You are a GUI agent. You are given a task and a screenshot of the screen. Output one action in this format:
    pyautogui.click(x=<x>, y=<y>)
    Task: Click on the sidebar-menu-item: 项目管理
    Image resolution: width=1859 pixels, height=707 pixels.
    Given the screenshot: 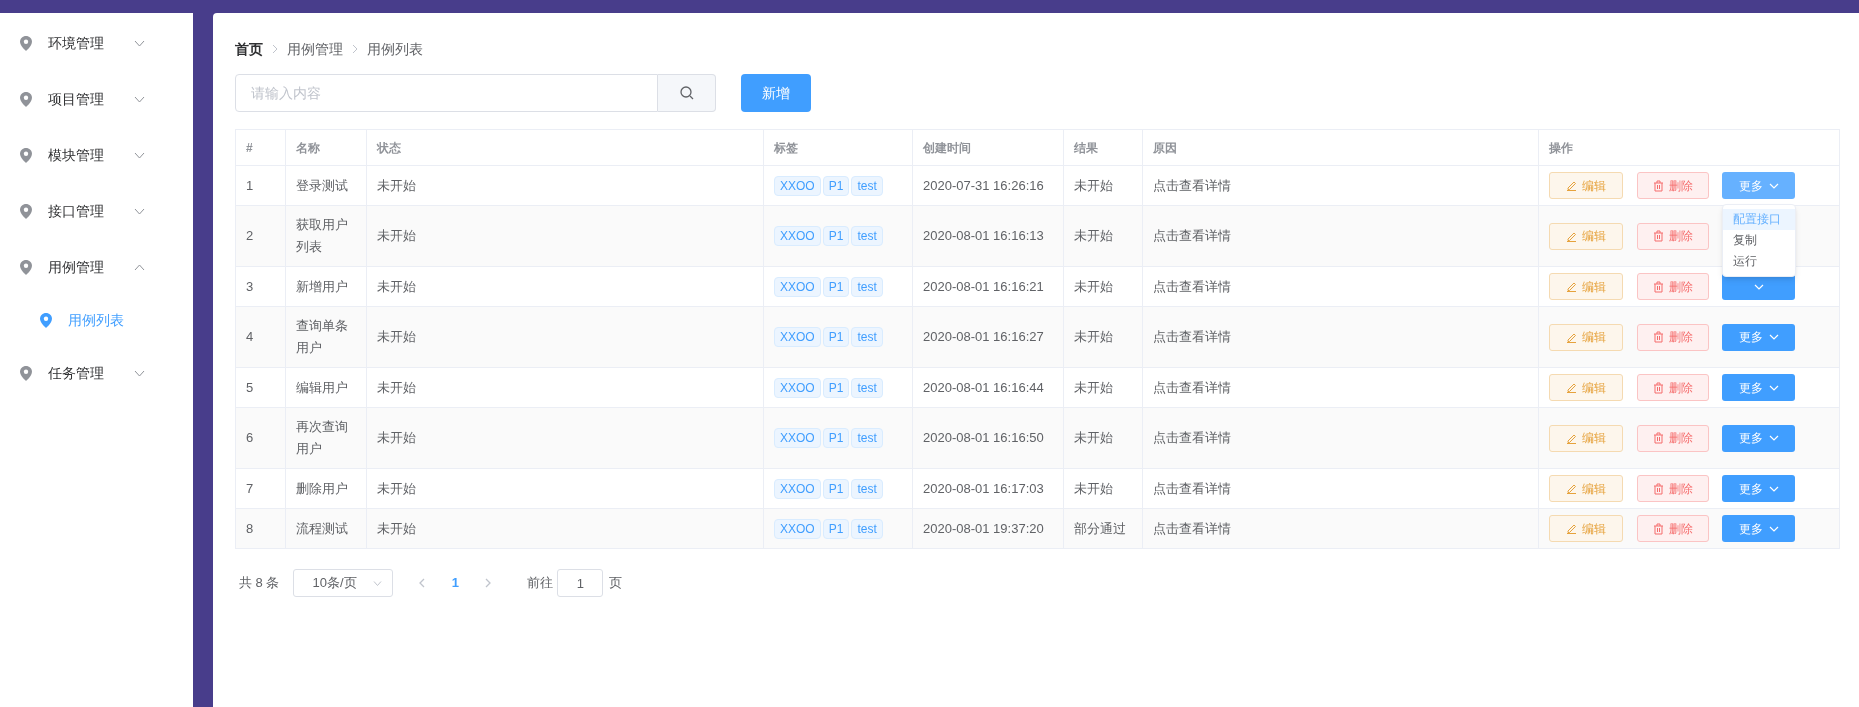 What is the action you would take?
    pyautogui.click(x=96, y=99)
    